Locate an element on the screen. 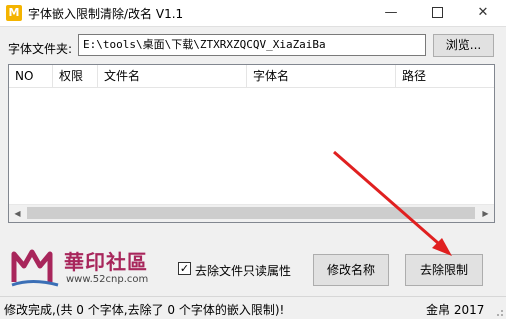 The height and width of the screenshot is (319, 506). window-title: 字体嵌入限制清除/改名 V1.1 is located at coordinates (106, 14).